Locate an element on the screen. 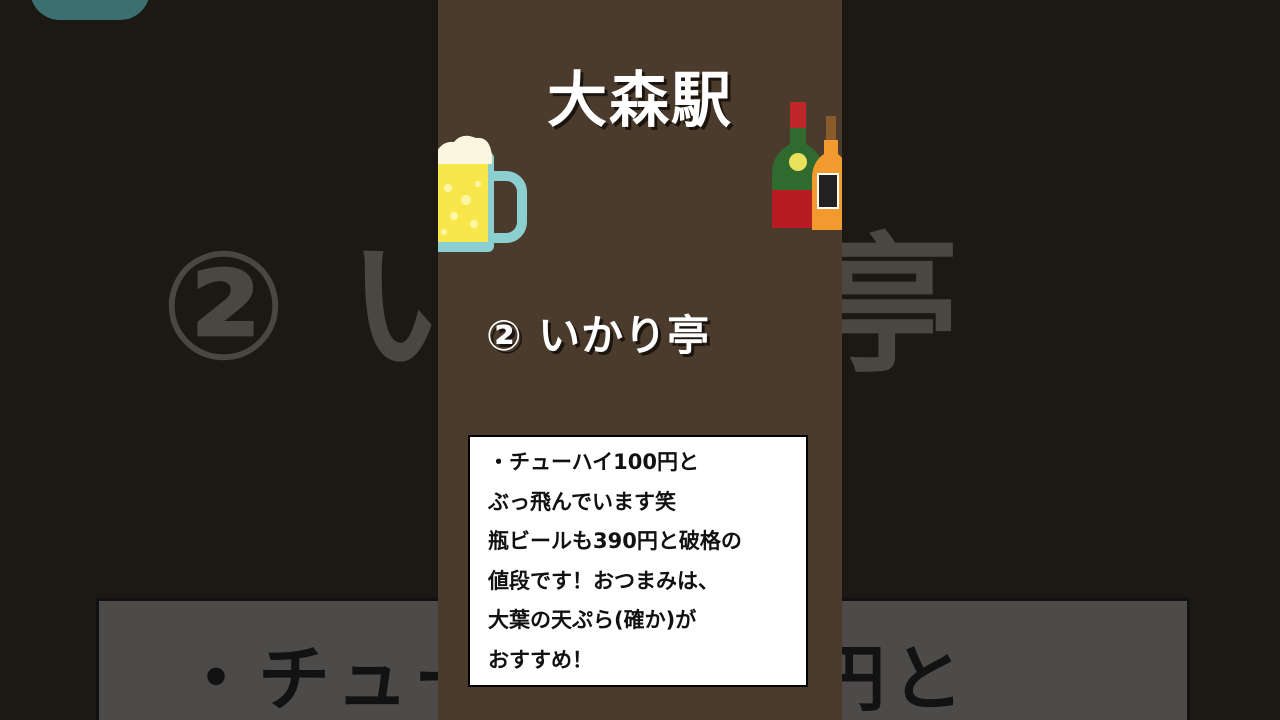  description-line: 瓶ビールも390円と破格の is located at coordinates (615, 541).